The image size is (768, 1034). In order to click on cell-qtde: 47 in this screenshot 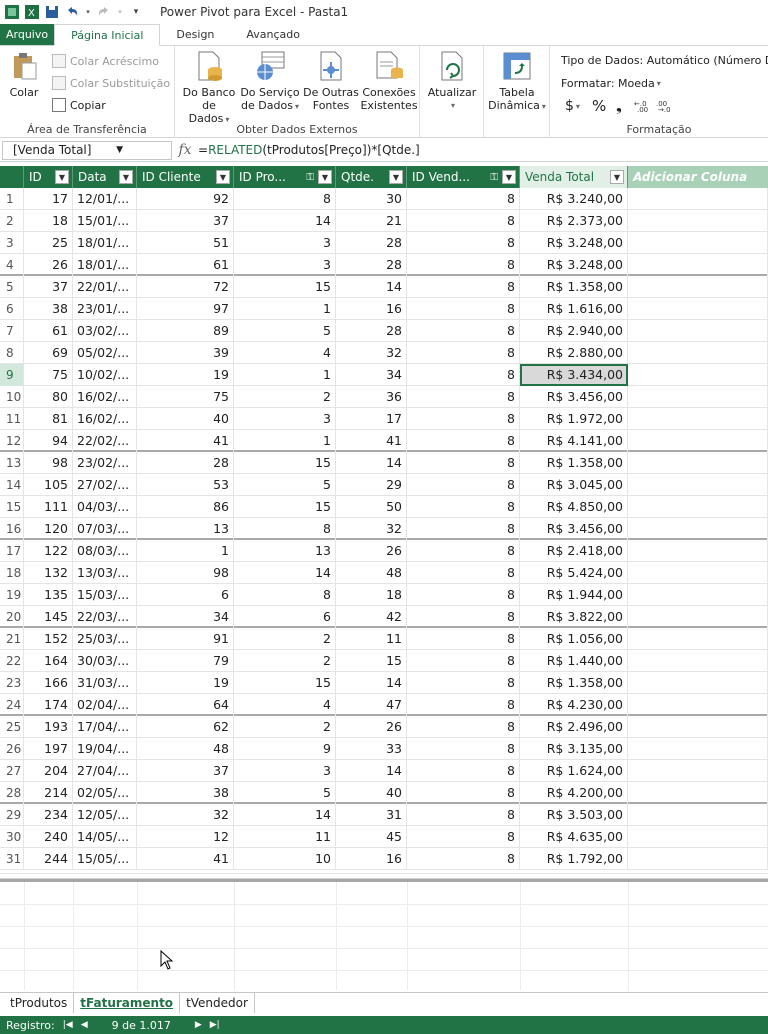, I will do `click(371, 705)`.